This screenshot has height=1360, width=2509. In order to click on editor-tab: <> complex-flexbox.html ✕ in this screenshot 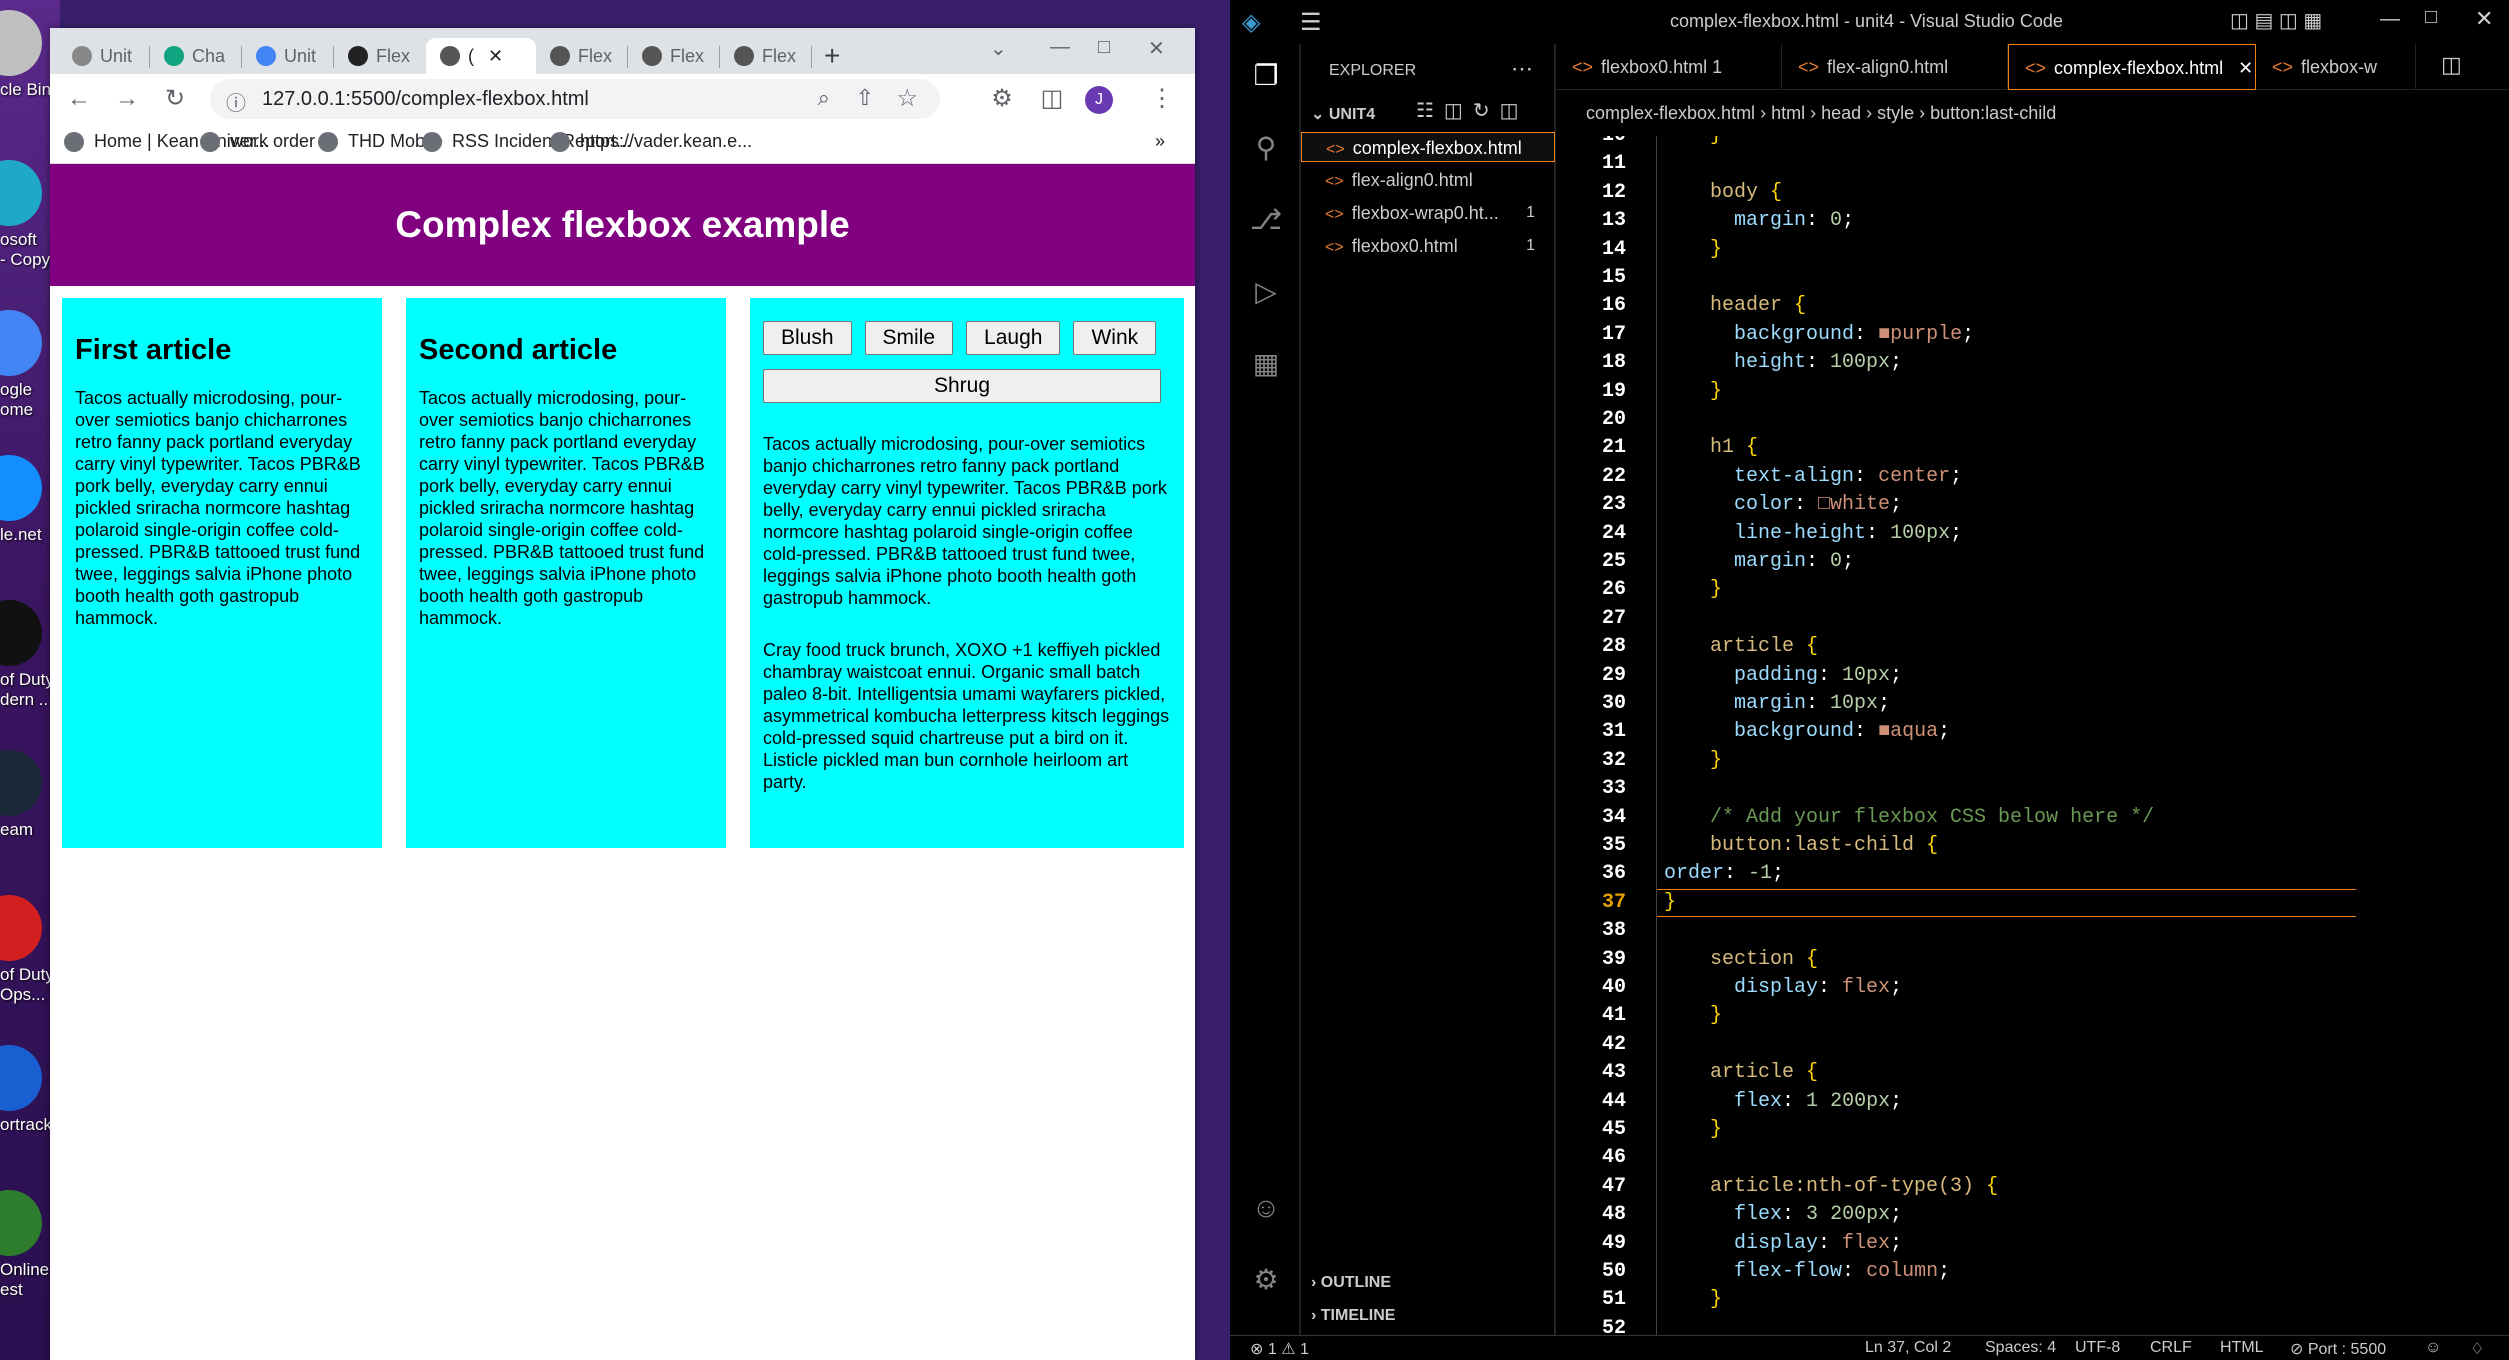, I will do `click(2132, 67)`.